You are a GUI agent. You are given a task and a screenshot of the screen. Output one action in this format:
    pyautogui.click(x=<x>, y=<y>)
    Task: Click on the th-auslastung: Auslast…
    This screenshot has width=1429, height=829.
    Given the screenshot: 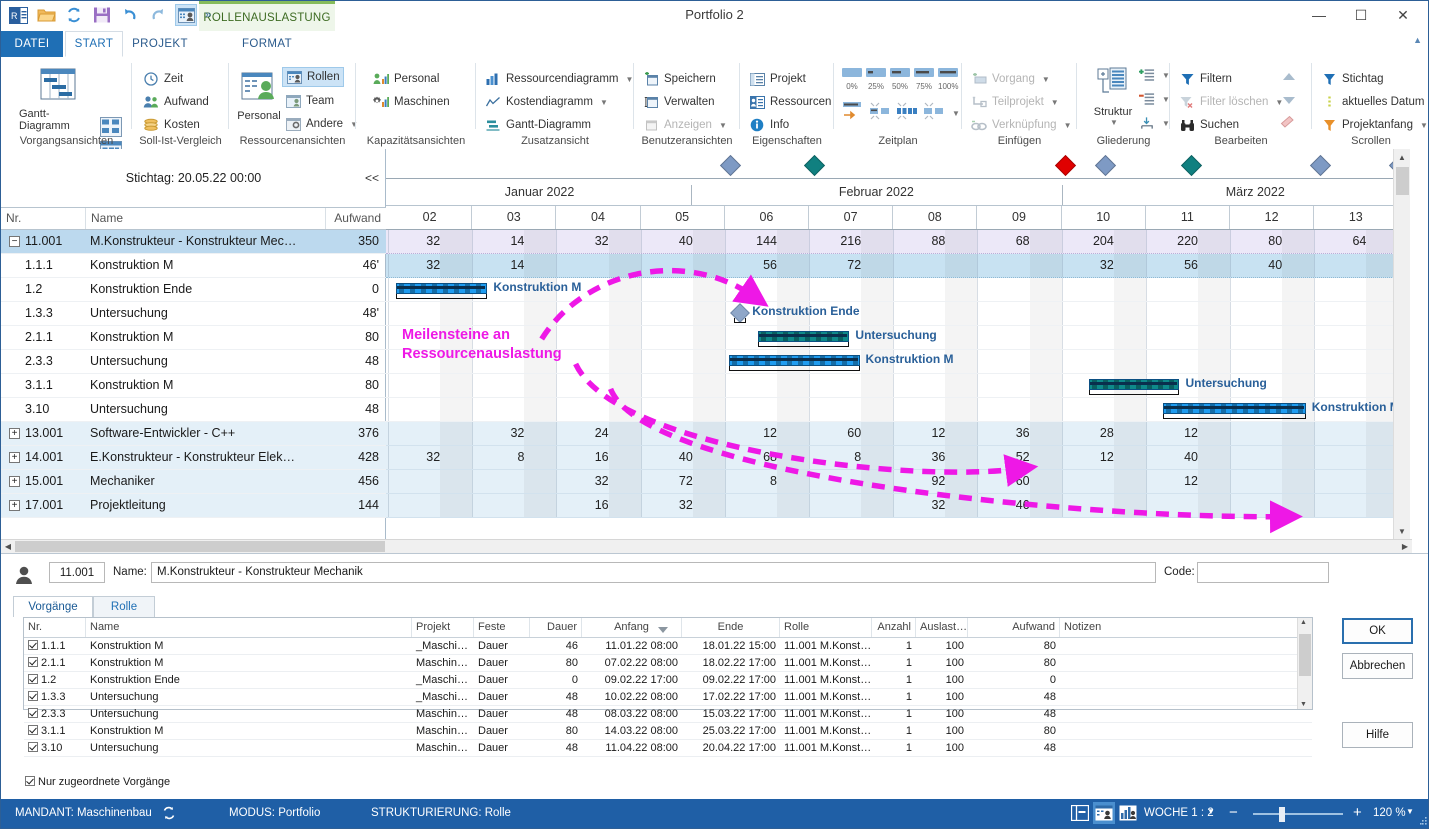 What is the action you would take?
    pyautogui.click(x=942, y=627)
    